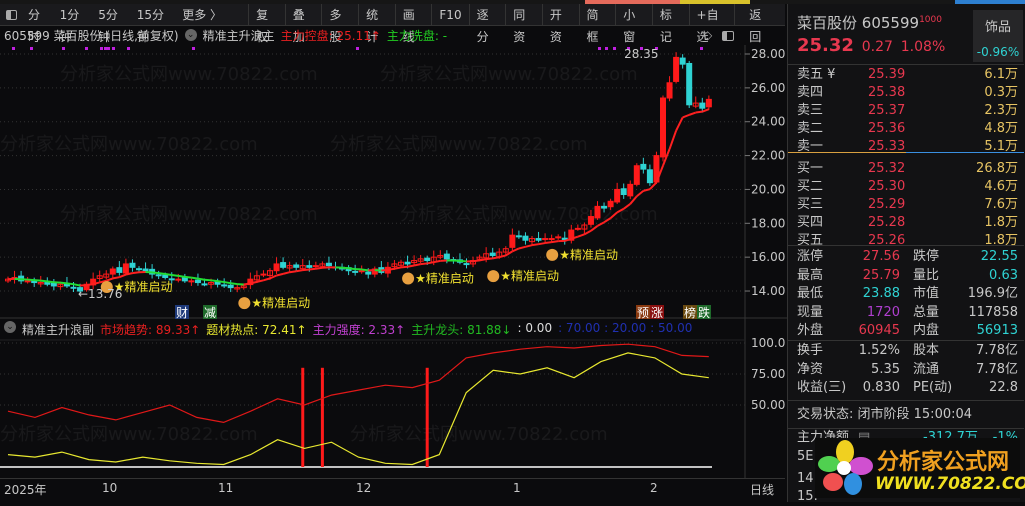  Describe the element at coordinates (825, 45) in the screenshot. I see `last-price: 25.32` at that location.